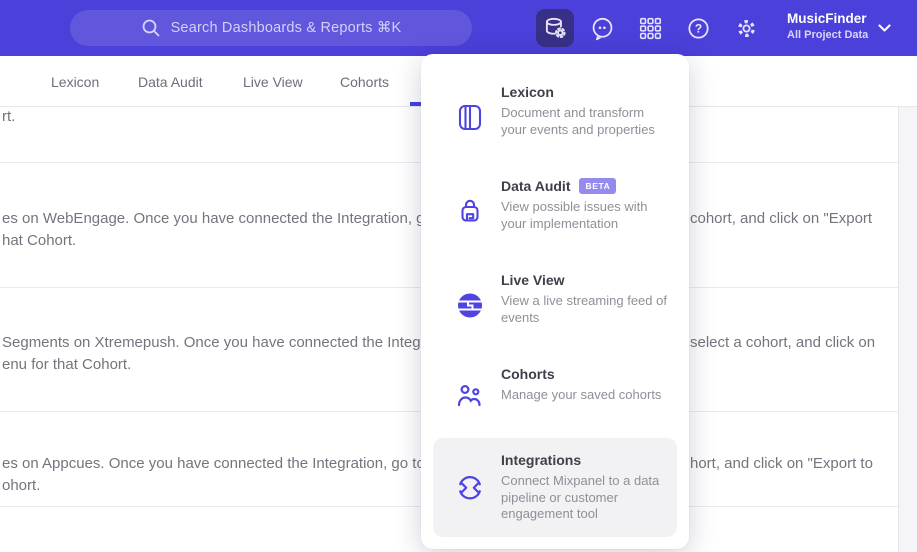 The image size is (917, 552). What do you see at coordinates (39, 240) in the screenshot?
I see `row-text: hat Cohort.` at bounding box center [39, 240].